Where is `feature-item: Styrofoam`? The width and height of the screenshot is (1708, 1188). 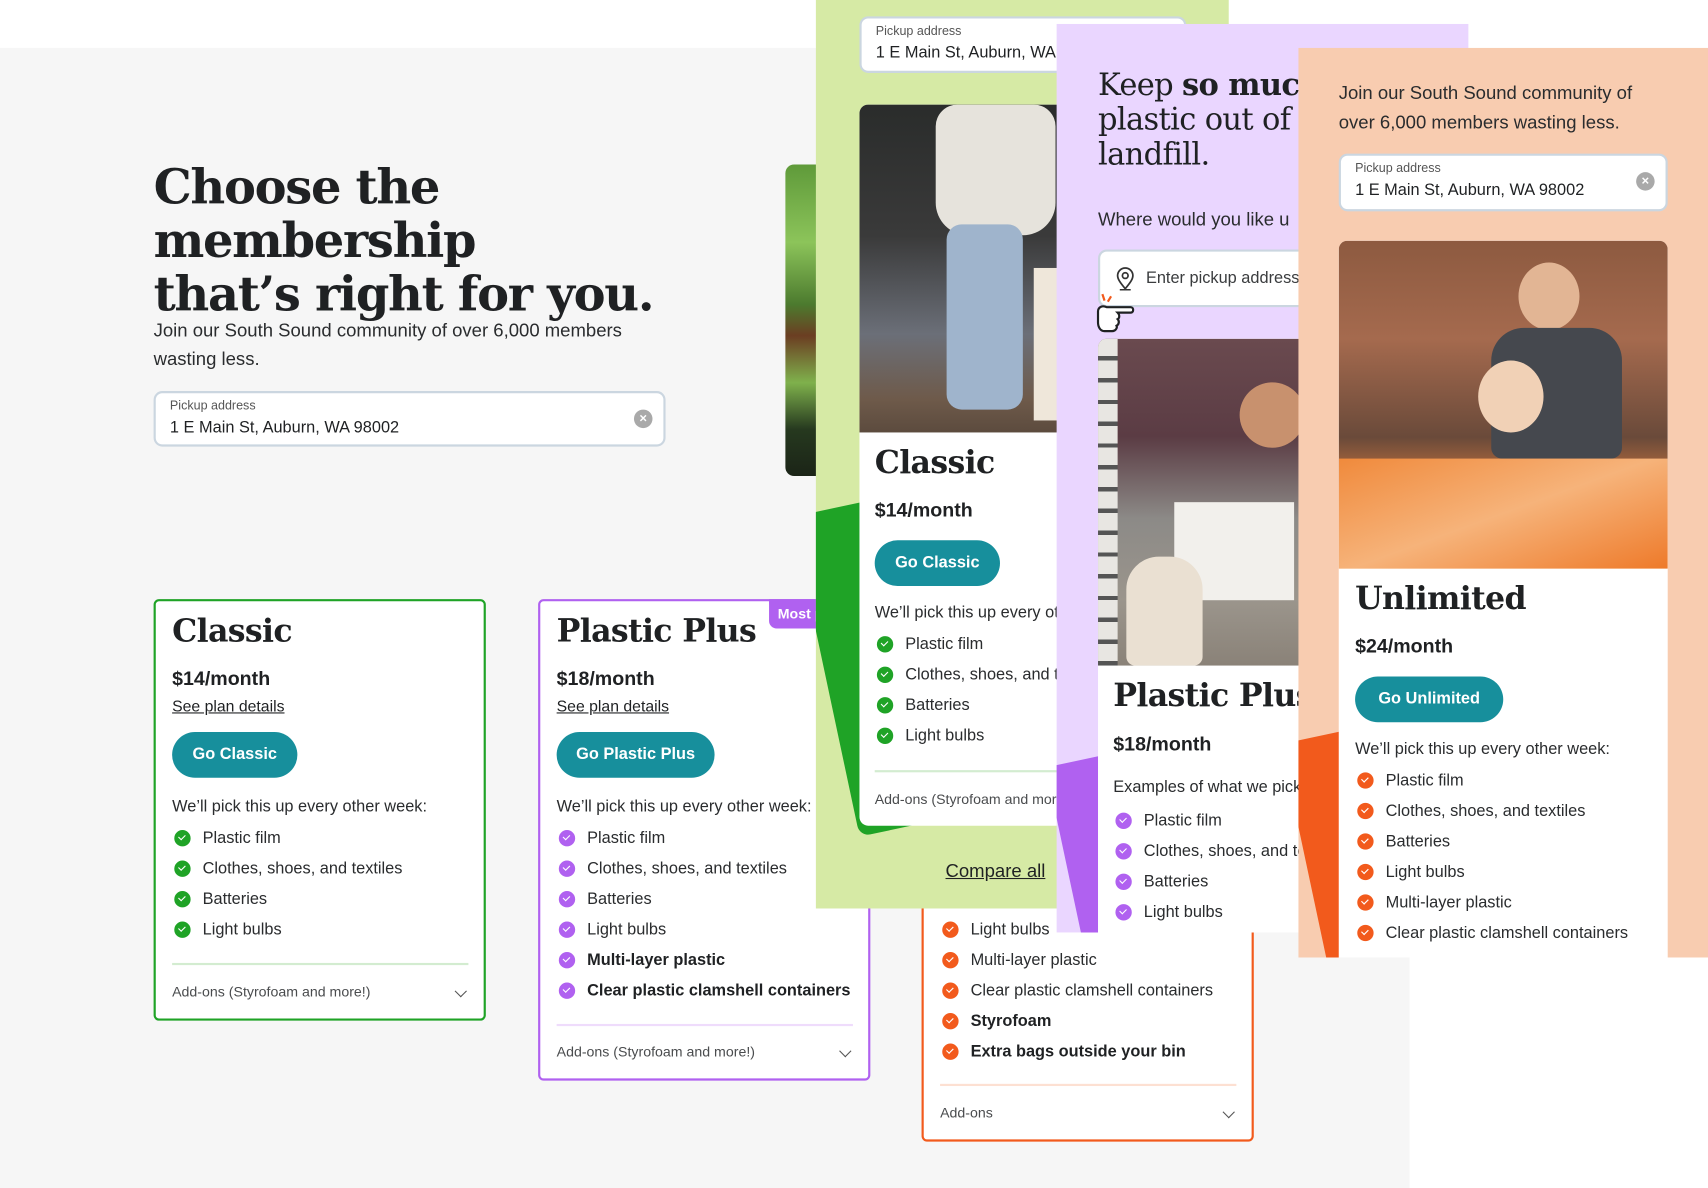
feature-item: Styrofoam is located at coordinates (1077, 1020).